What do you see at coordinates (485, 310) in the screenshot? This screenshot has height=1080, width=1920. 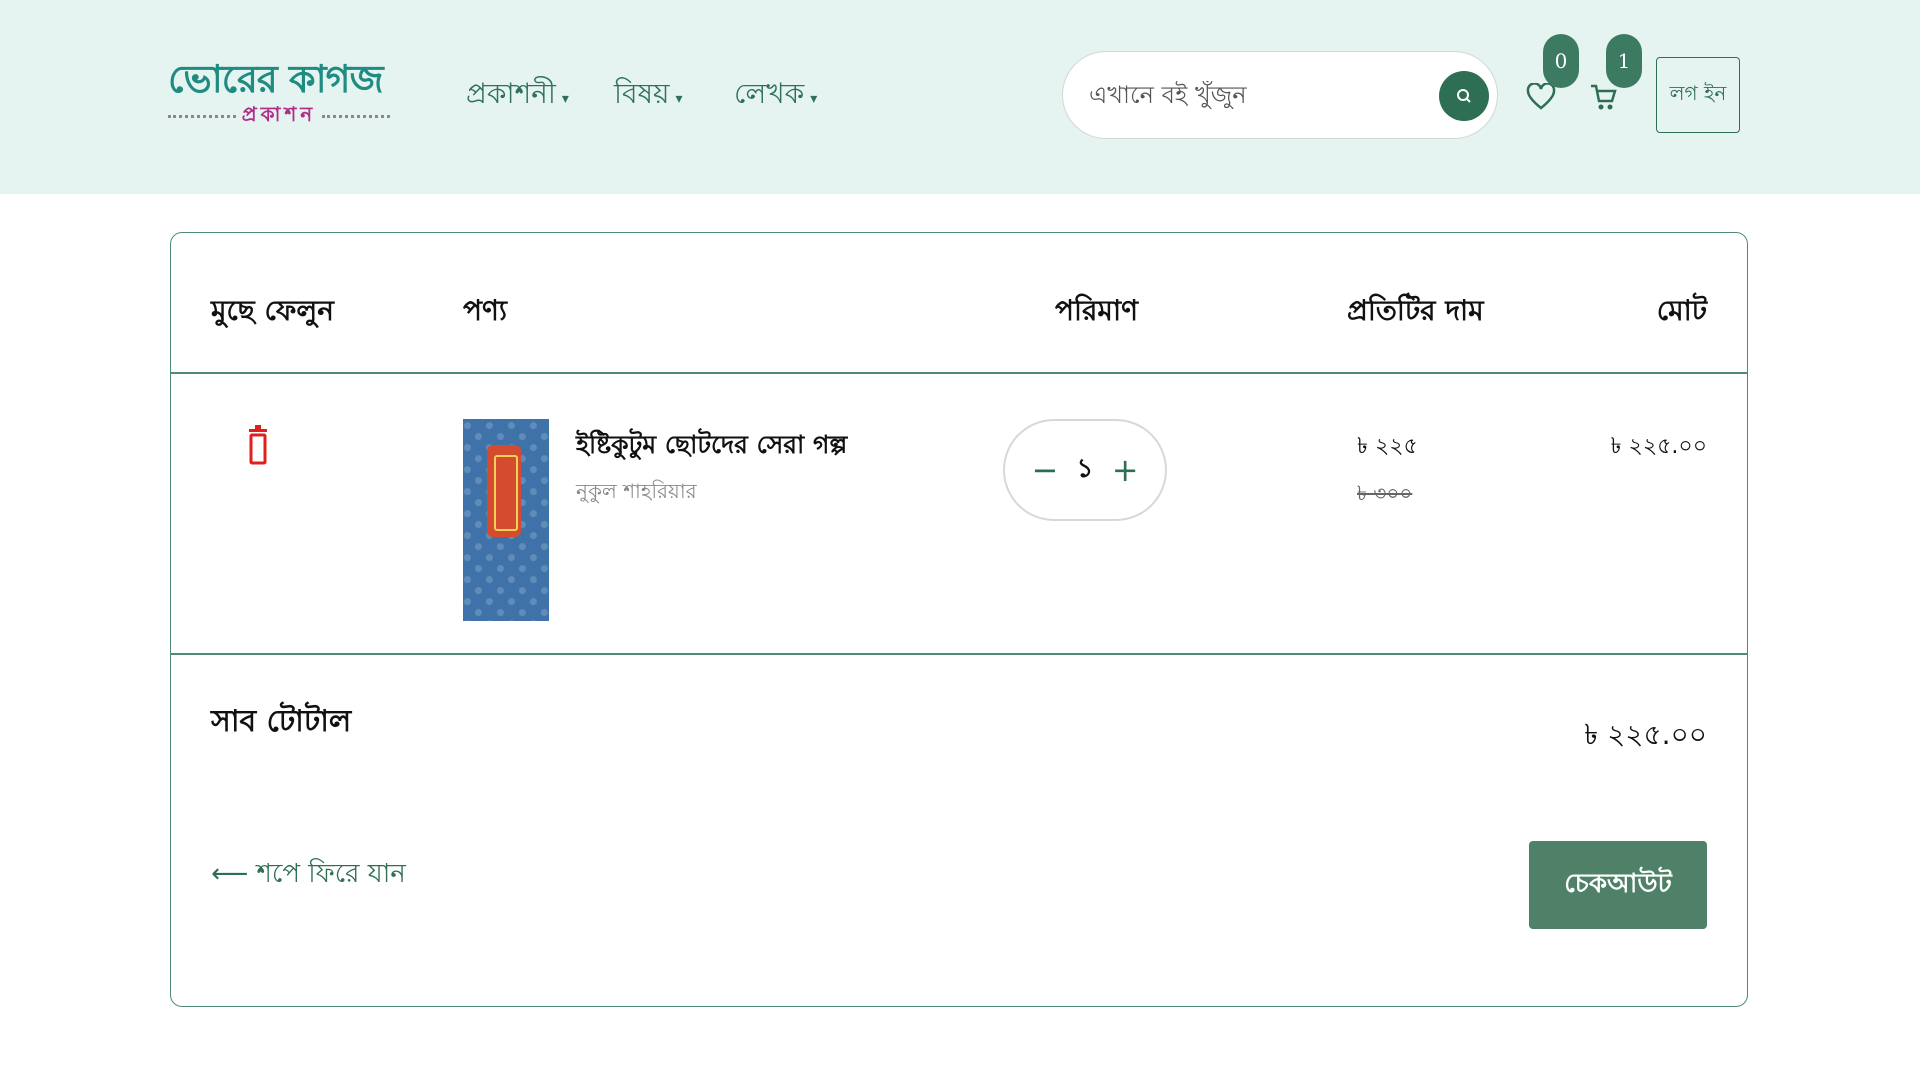 I see `column-header-product: পণ্য` at bounding box center [485, 310].